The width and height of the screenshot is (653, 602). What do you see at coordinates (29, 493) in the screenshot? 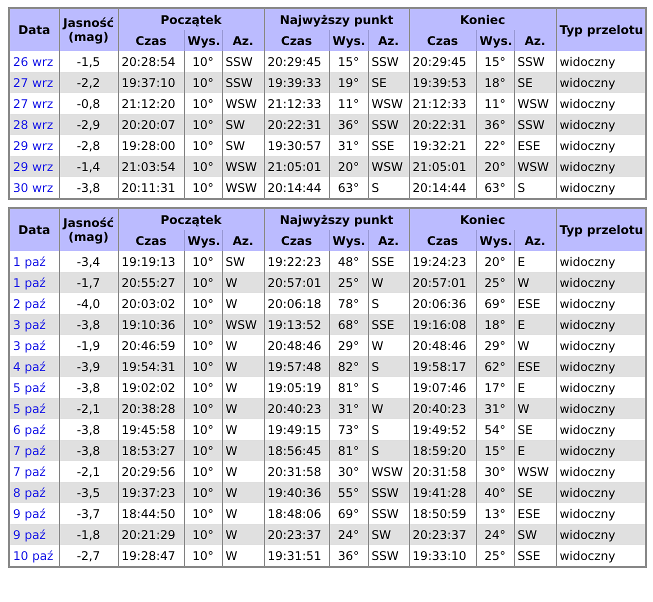
I see `date-link: 8 paź` at bounding box center [29, 493].